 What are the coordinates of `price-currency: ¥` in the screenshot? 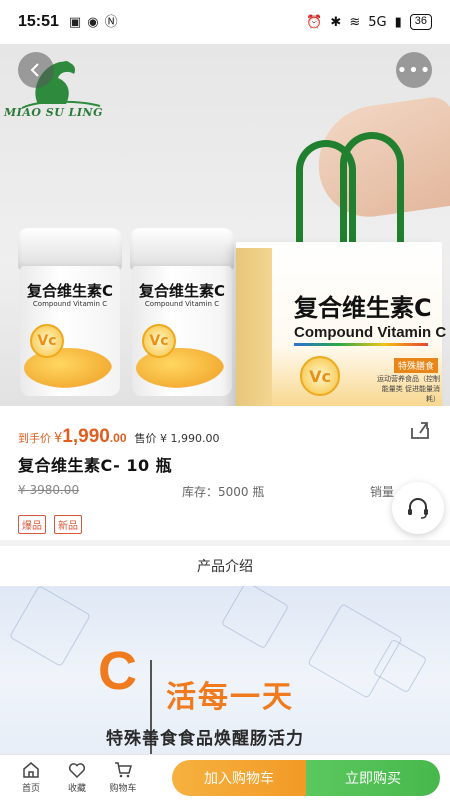 It's located at (58, 438).